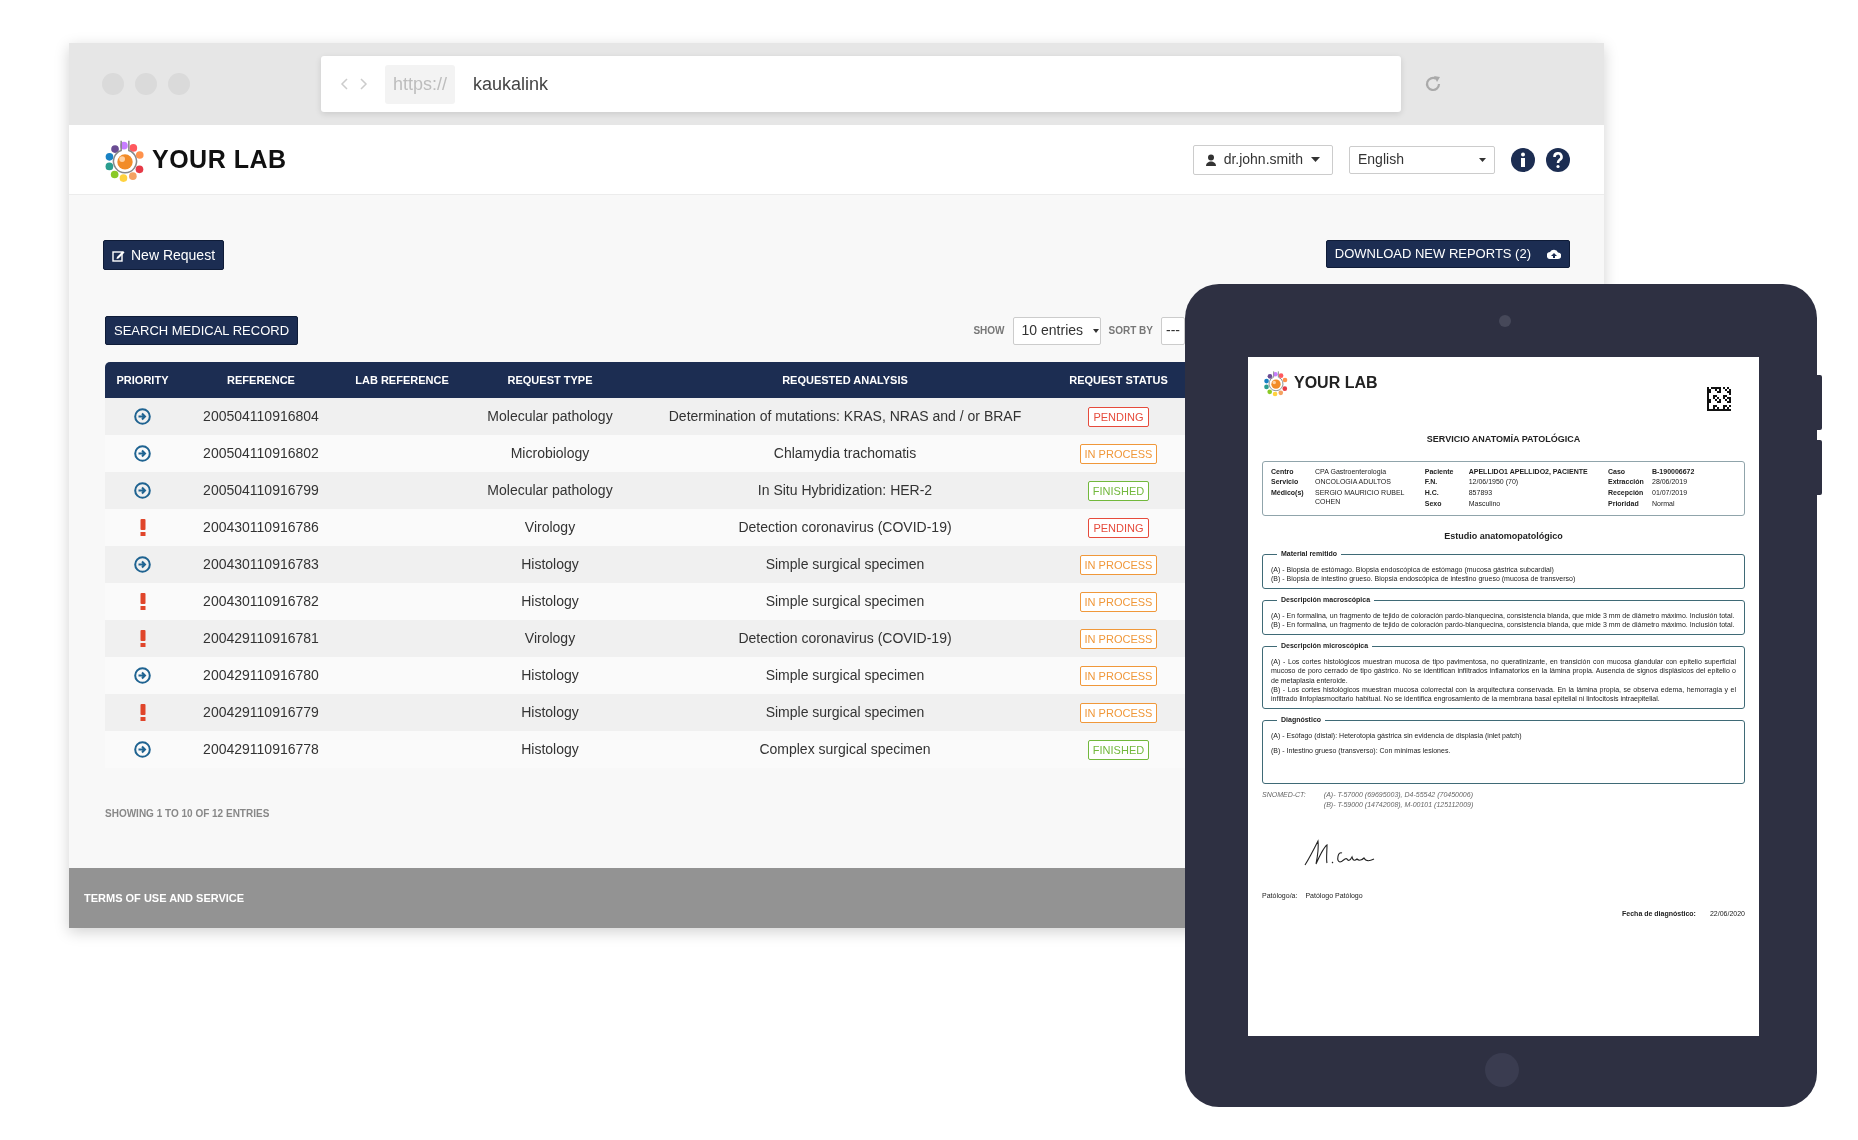 The image size is (1858, 1140). What do you see at coordinates (1056, 330) in the screenshot?
I see `entries-select: 10 entries` at bounding box center [1056, 330].